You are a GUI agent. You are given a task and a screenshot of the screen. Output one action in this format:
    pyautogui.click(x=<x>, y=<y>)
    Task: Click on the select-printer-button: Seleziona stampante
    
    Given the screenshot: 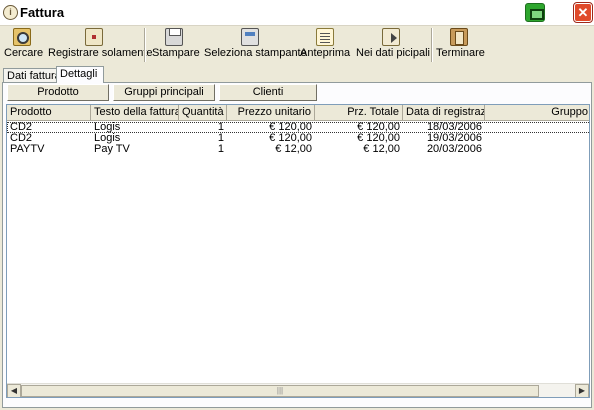 What is the action you would take?
    pyautogui.click(x=255, y=46)
    